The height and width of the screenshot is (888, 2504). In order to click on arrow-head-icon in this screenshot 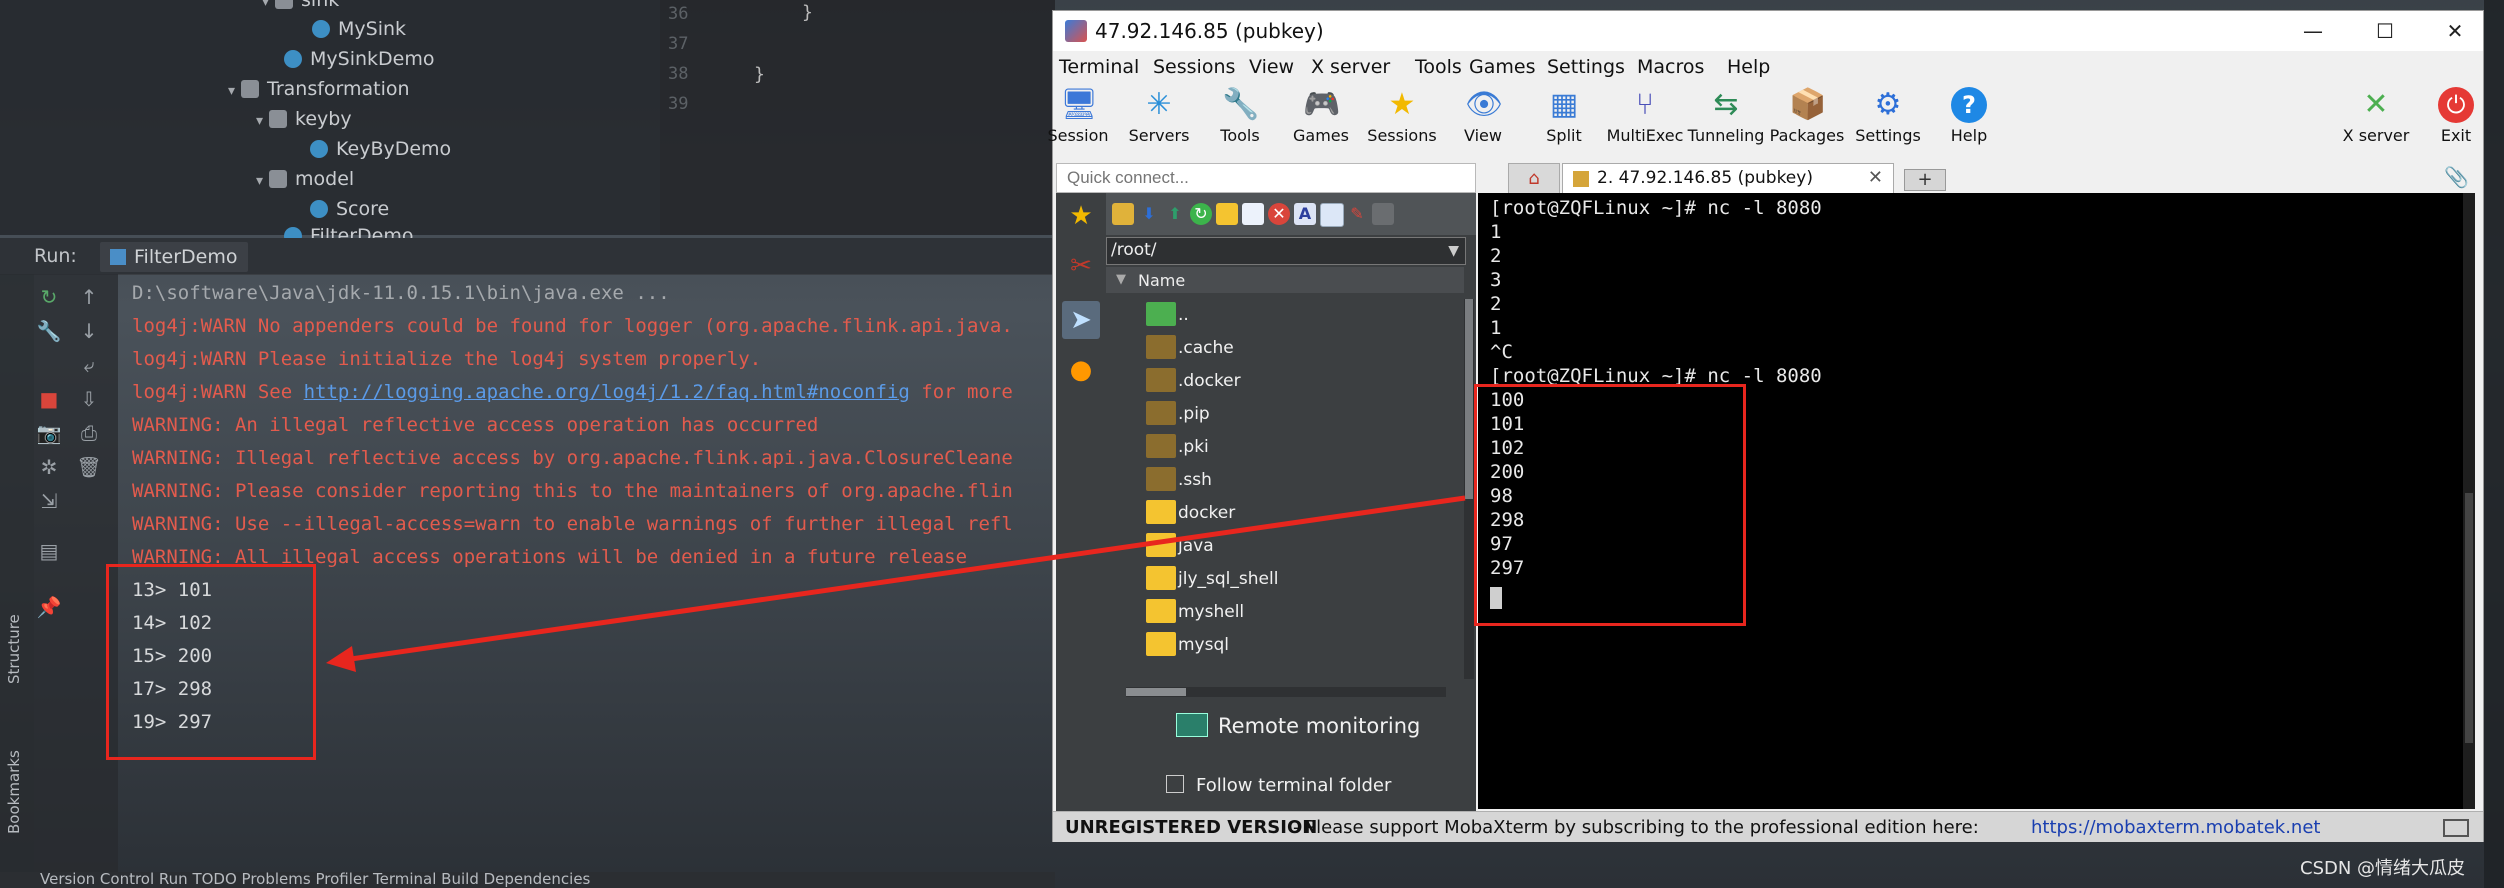, I will do `click(341, 659)`.